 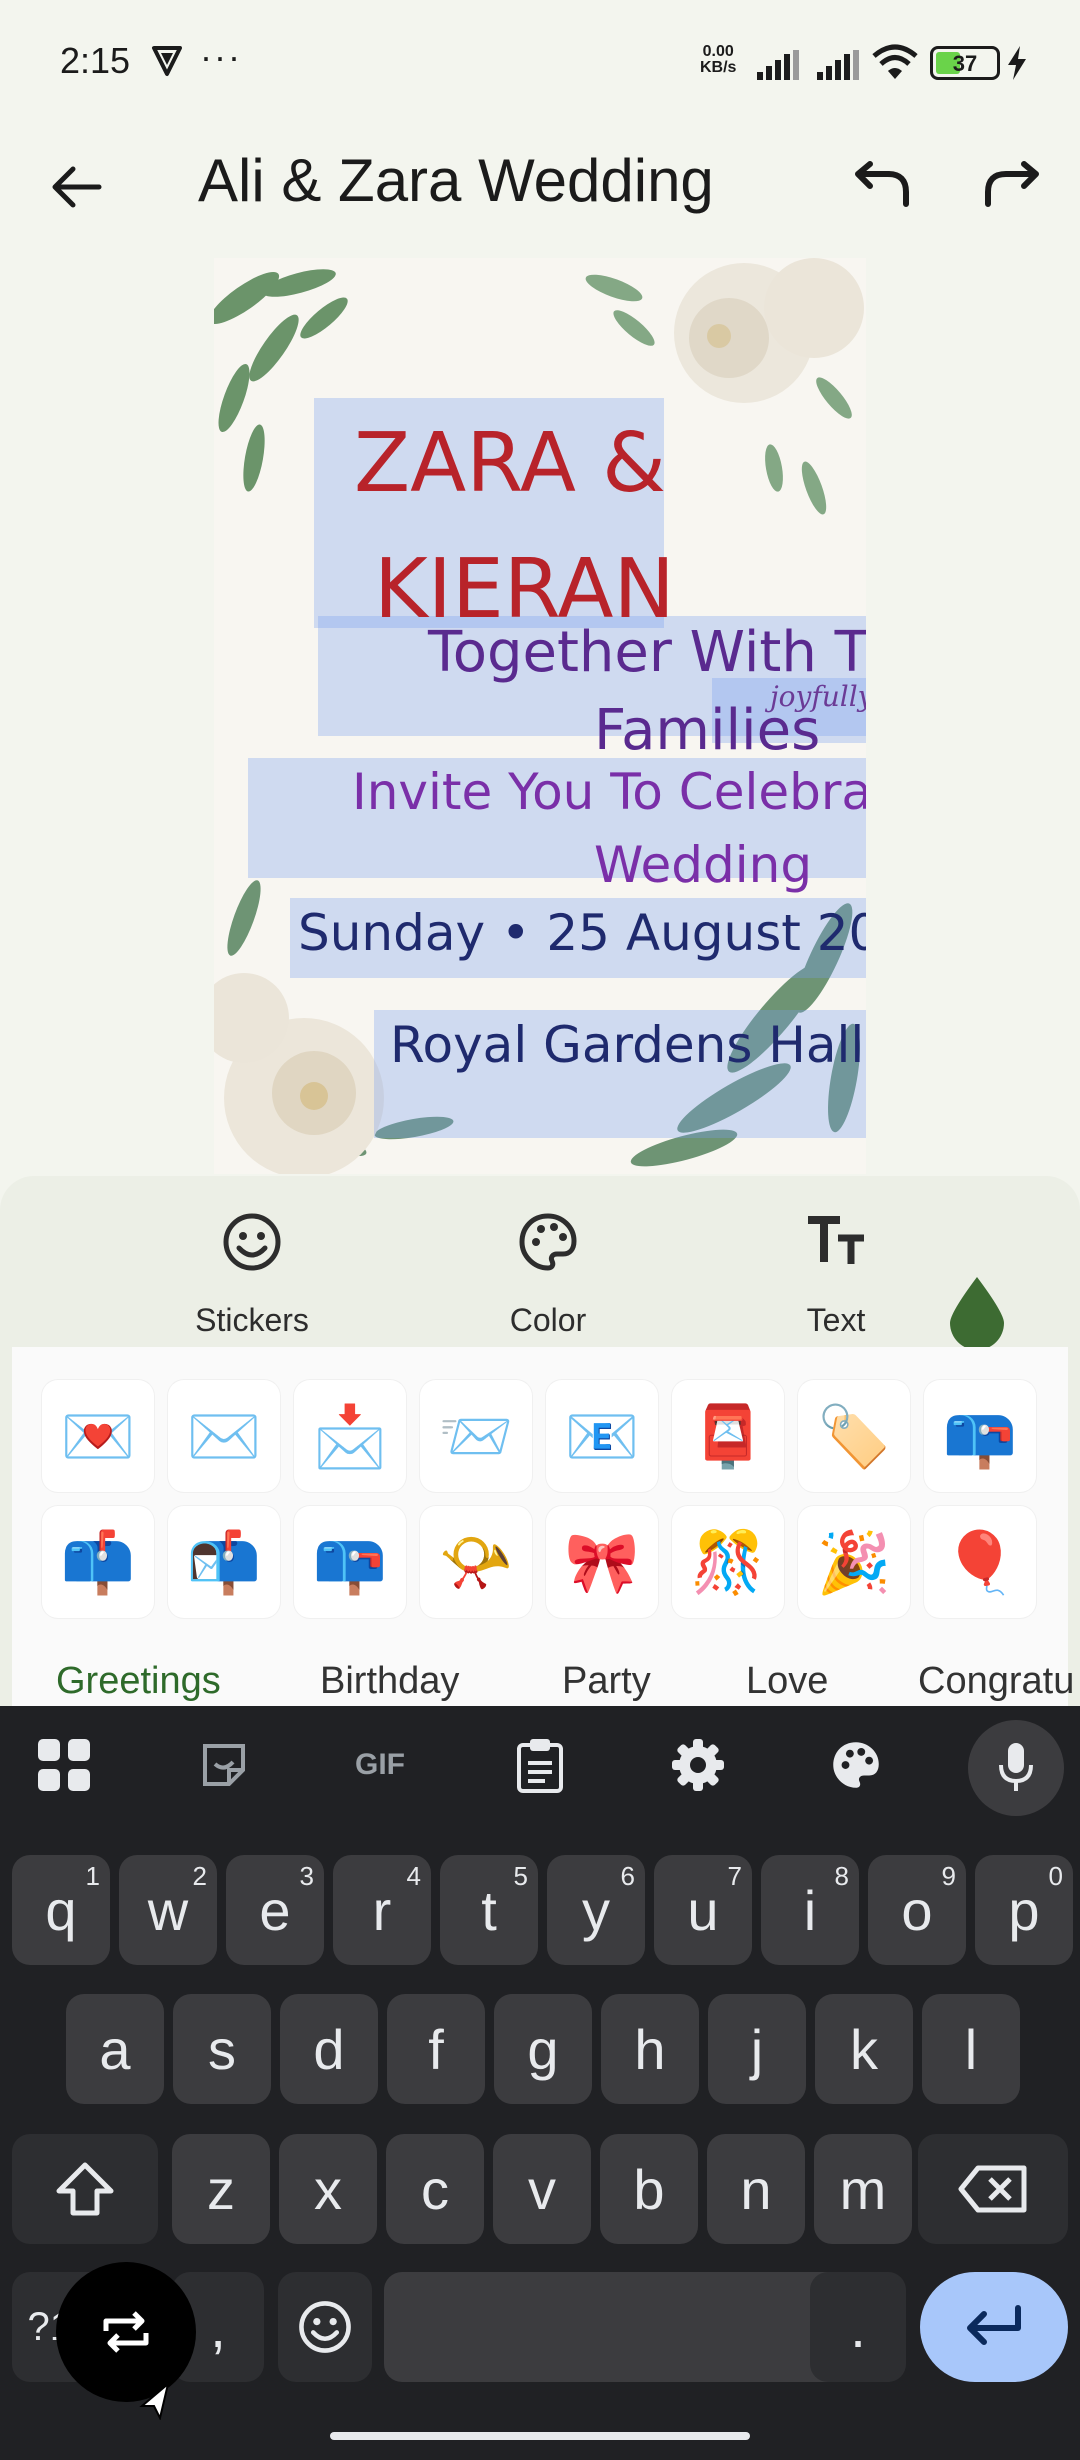 I want to click on sticker-cell: 🎊, so click(x=728, y=1562).